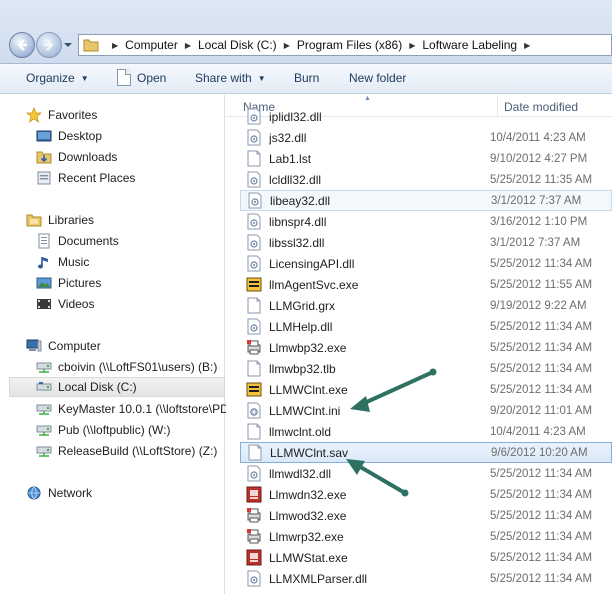 Image resolution: width=612 pixels, height=594 pixels. What do you see at coordinates (538, 431) in the screenshot?
I see `file-date-modified: 10/4/2011 4:23 AM` at bounding box center [538, 431].